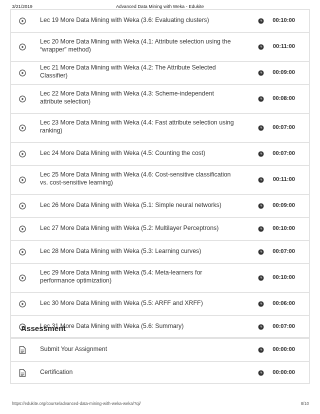 The image size is (320, 414). Describe the element at coordinates (283, 304) in the screenshot. I see `lesson-duration: 00:06:00` at that location.